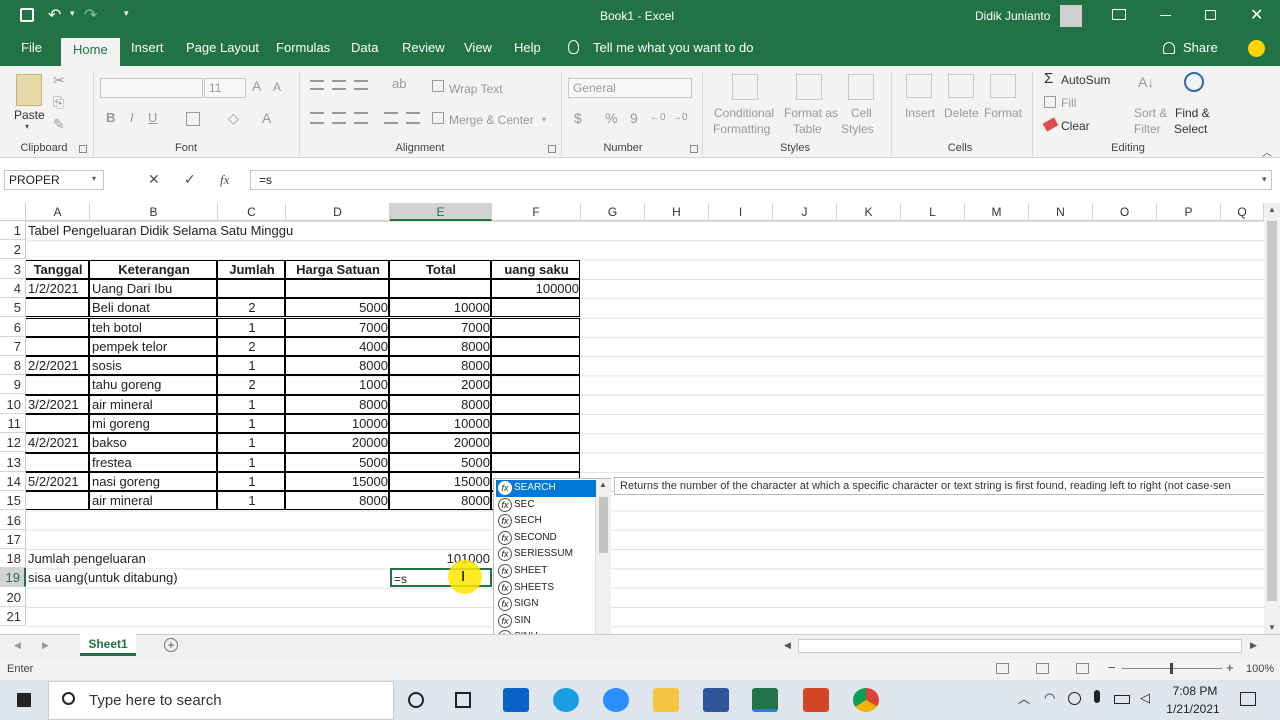 Image resolution: width=1280 pixels, height=720 pixels. Describe the element at coordinates (866, 700) in the screenshot. I see `chrome-icon` at that location.